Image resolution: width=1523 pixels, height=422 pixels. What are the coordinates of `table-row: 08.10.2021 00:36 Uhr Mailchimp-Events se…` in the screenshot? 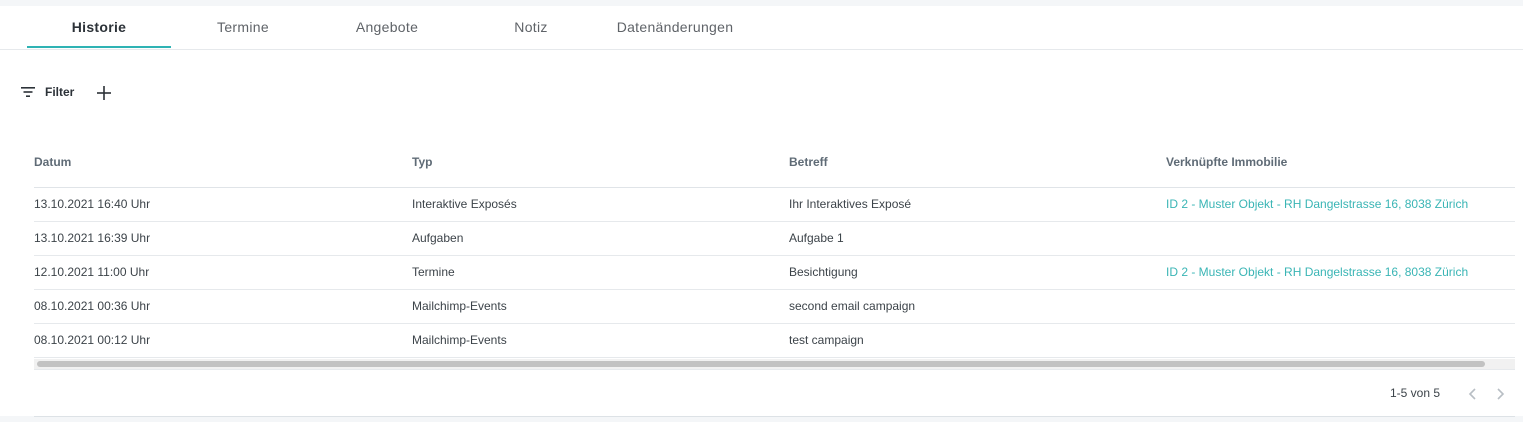 It's located at (774, 307).